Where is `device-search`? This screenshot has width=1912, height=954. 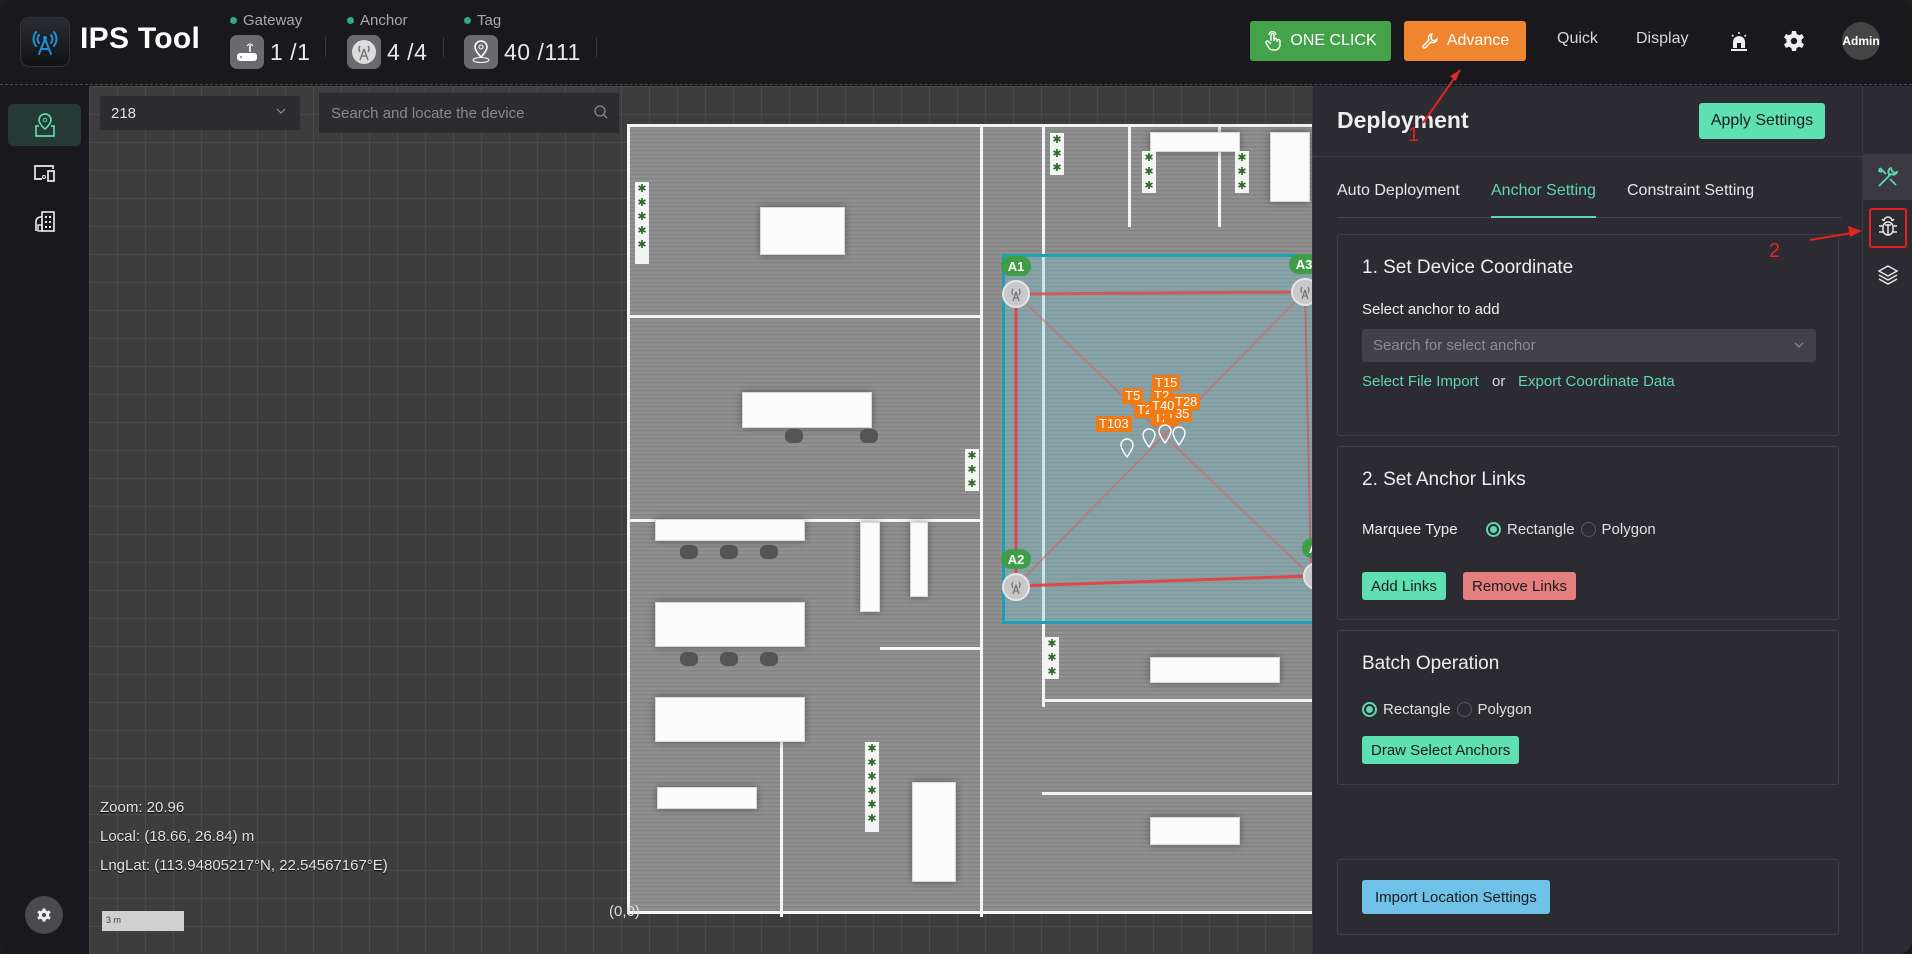 device-search is located at coordinates (469, 113).